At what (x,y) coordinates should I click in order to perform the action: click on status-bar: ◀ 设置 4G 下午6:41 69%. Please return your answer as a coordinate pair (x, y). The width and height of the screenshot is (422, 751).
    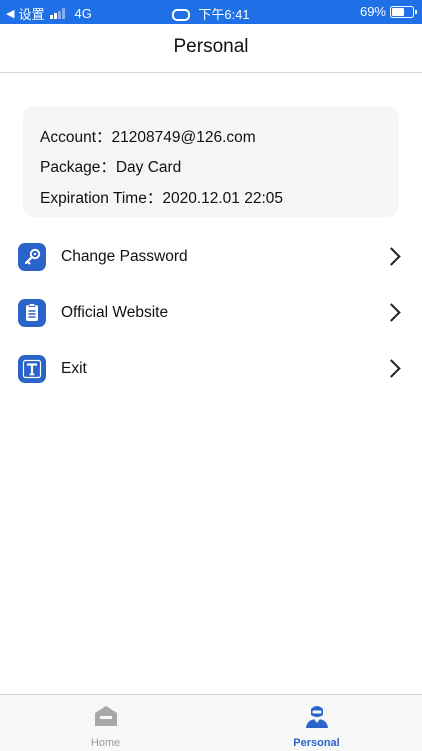
    Looking at the image, I should click on (211, 12).